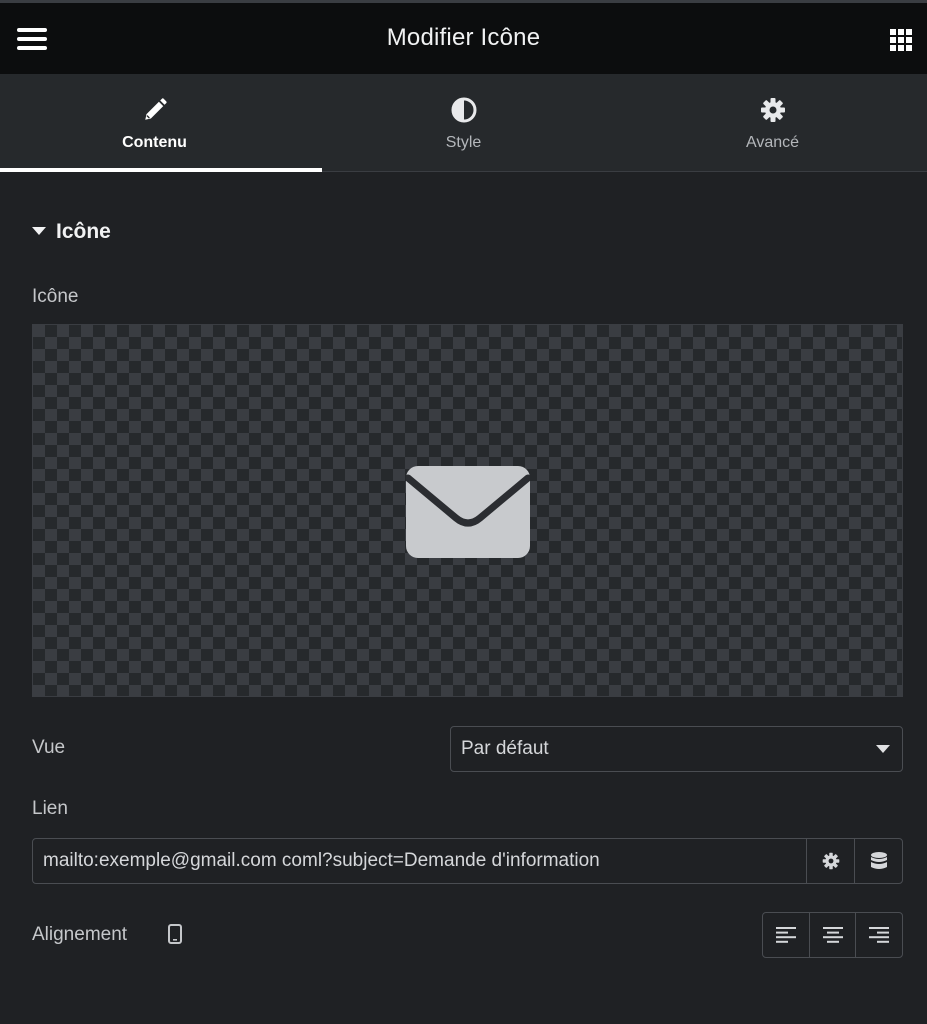 The width and height of the screenshot is (927, 1024). I want to click on panel-header: Modifier Icône, so click(463, 37).